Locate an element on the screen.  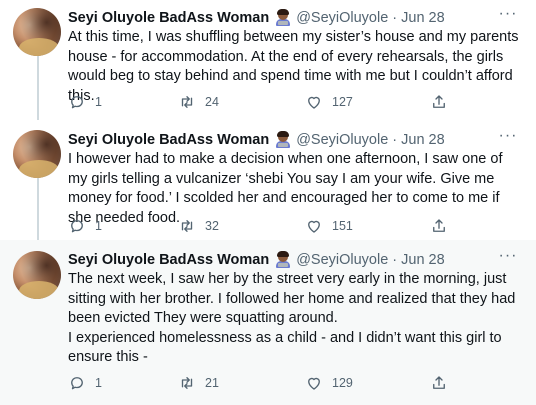
like-button: 127 is located at coordinates (329, 102).